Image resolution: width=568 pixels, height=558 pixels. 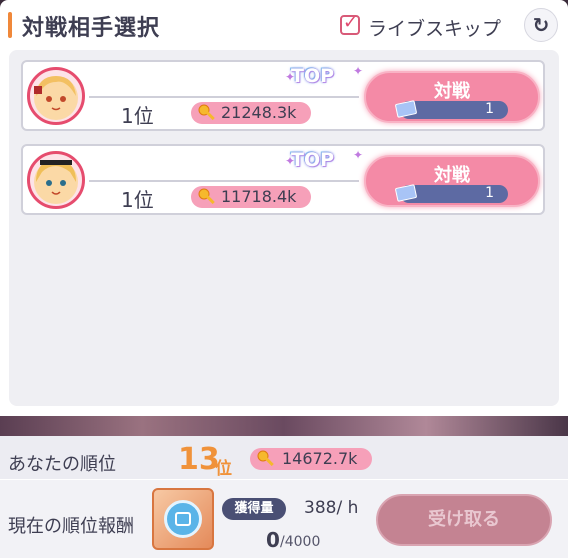 I want to click on background-strip, so click(x=284, y=426).